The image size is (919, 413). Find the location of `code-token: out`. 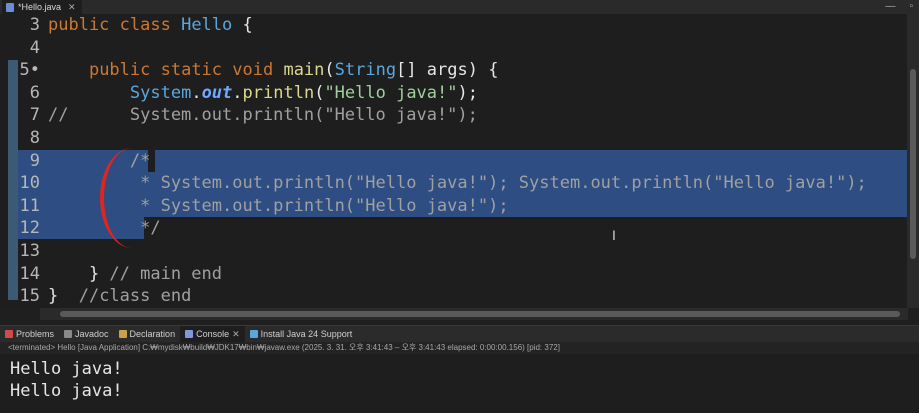

code-token: out is located at coordinates (217, 92).